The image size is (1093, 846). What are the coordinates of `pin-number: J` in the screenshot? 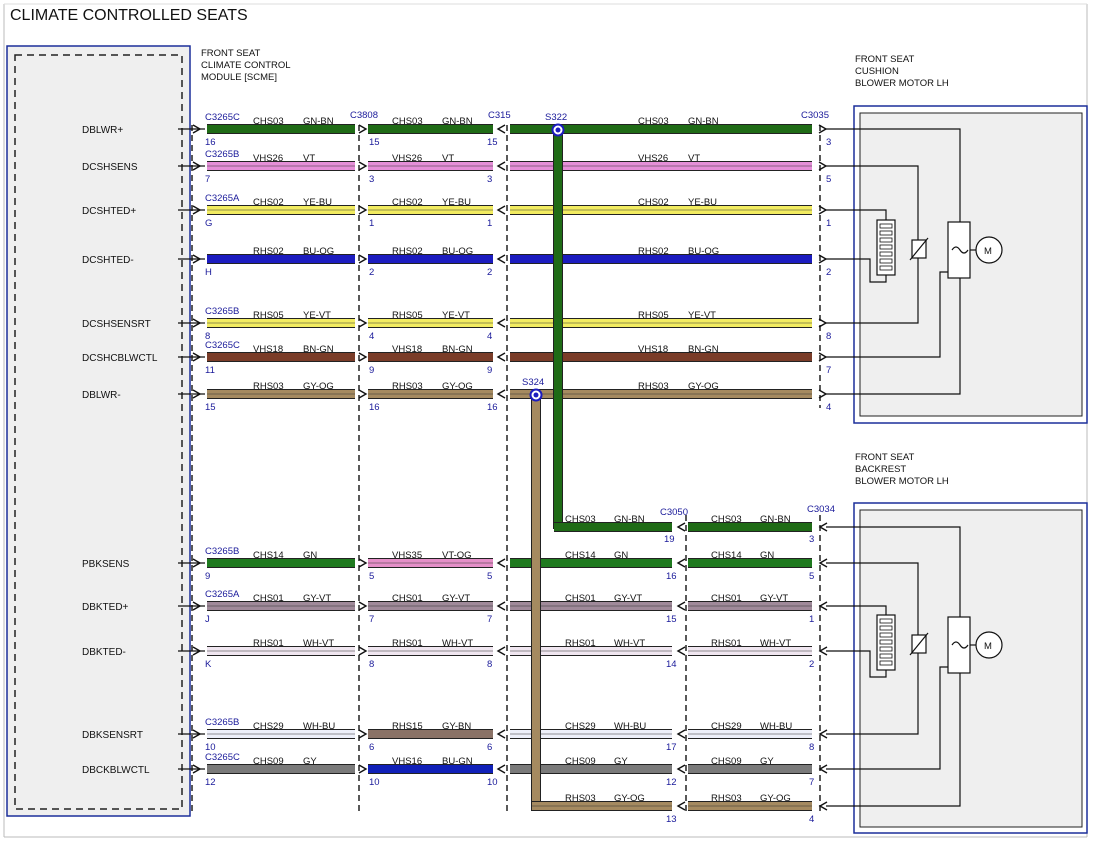 It's located at (207, 619).